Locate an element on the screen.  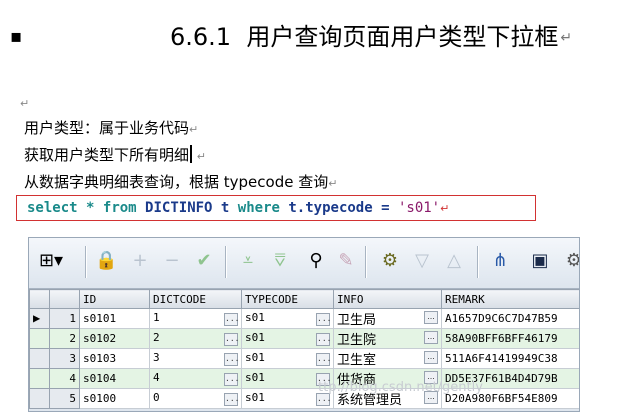
sql-keyword: select is located at coordinates (52, 208).